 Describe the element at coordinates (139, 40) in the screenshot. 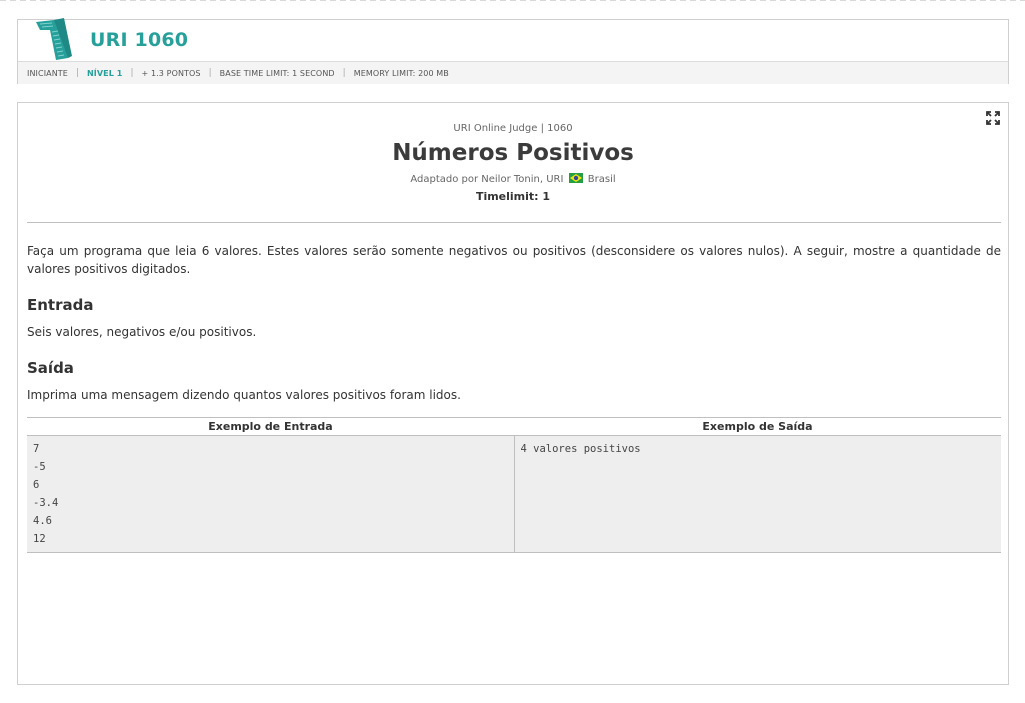

I see `problem-code: URI 1060` at that location.